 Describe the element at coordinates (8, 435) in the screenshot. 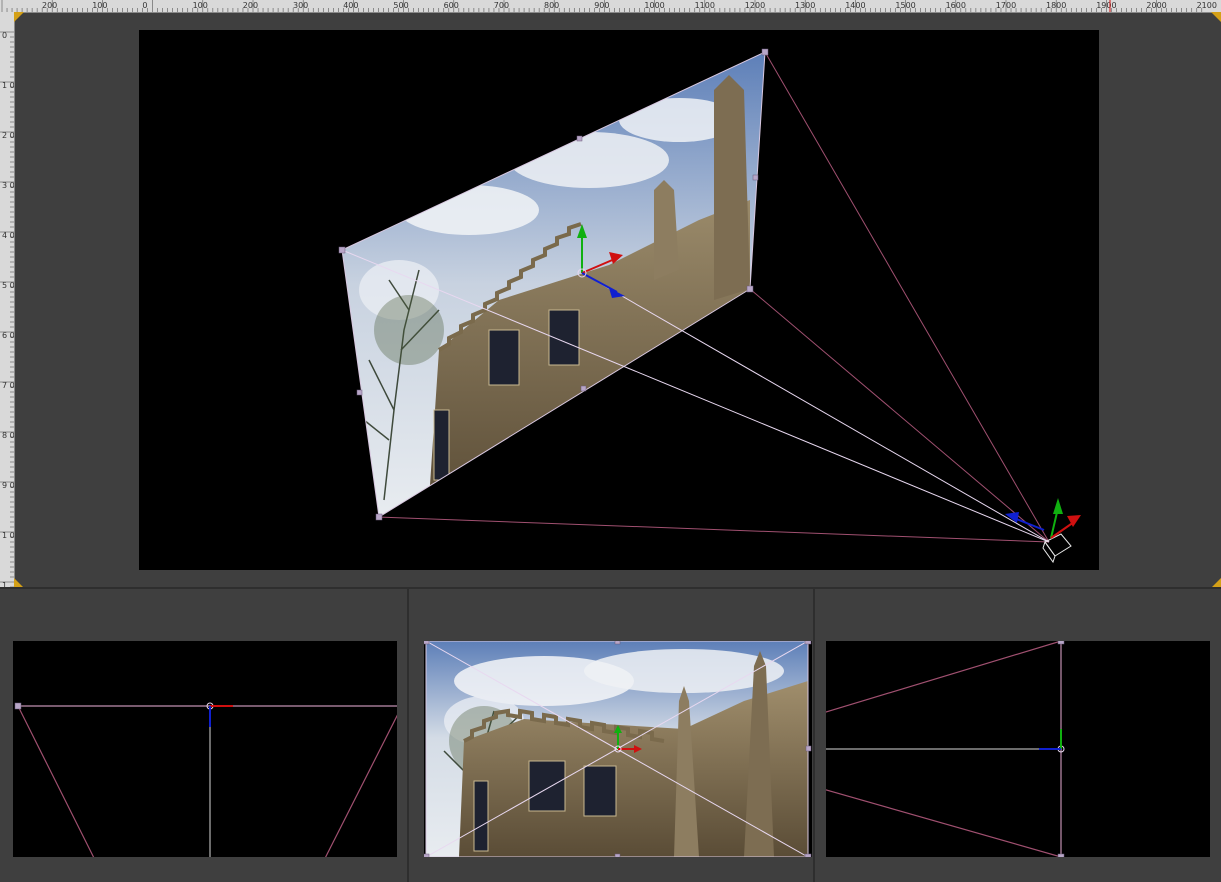

I see `ruler-label: 8 0` at that location.